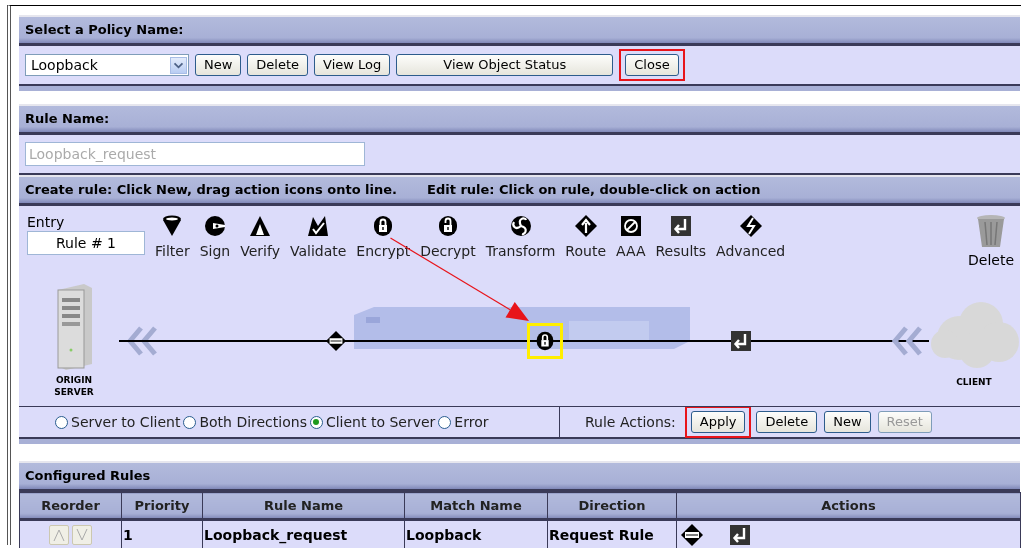  Describe the element at coordinates (612, 506) in the screenshot. I see `column-header: Direction` at that location.